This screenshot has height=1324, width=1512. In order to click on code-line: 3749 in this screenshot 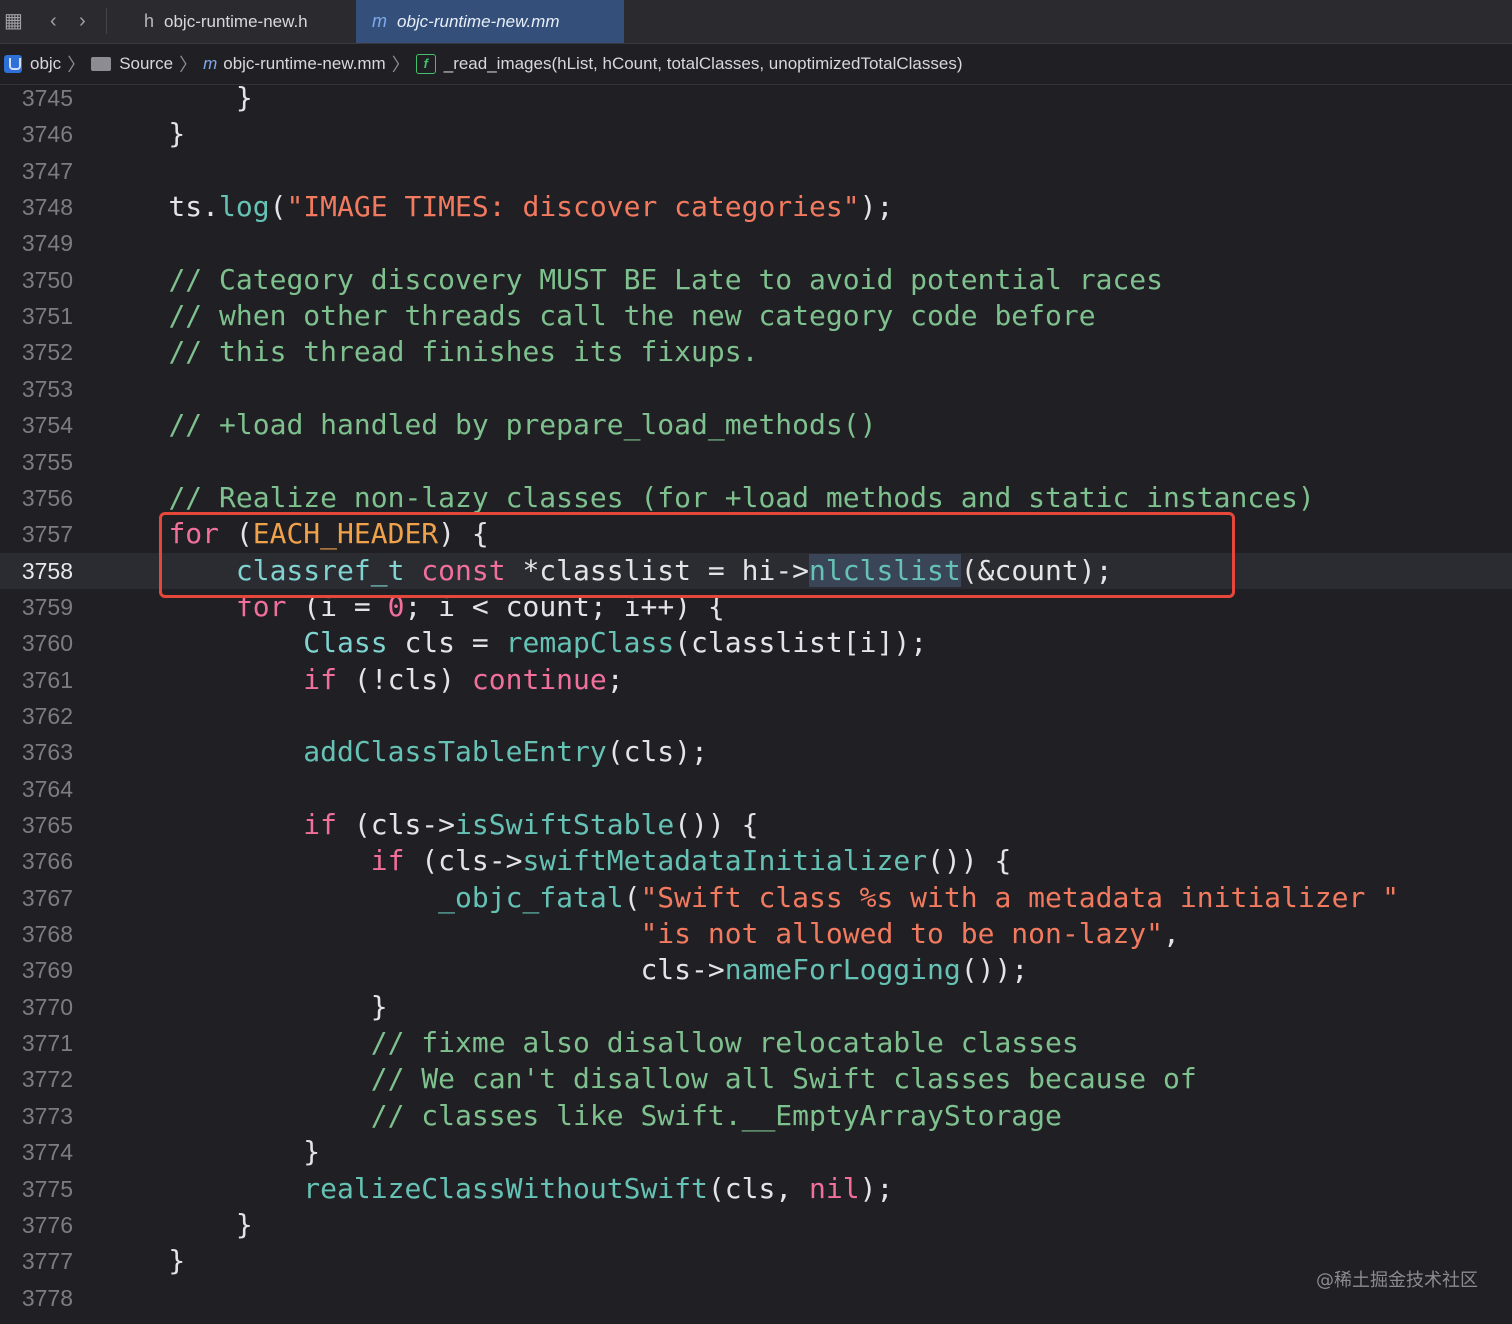, I will do `click(756, 243)`.